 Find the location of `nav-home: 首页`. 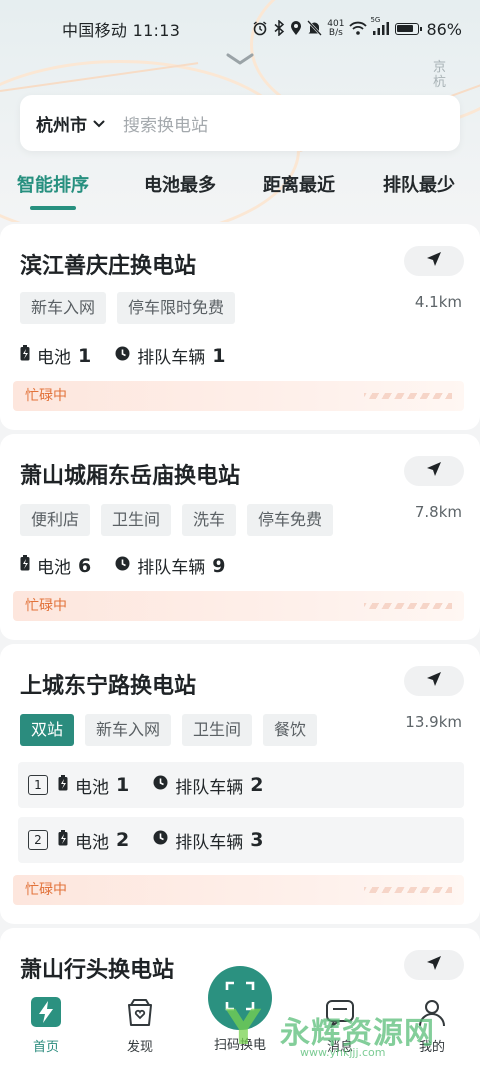

nav-home: 首页 is located at coordinates (46, 1025).